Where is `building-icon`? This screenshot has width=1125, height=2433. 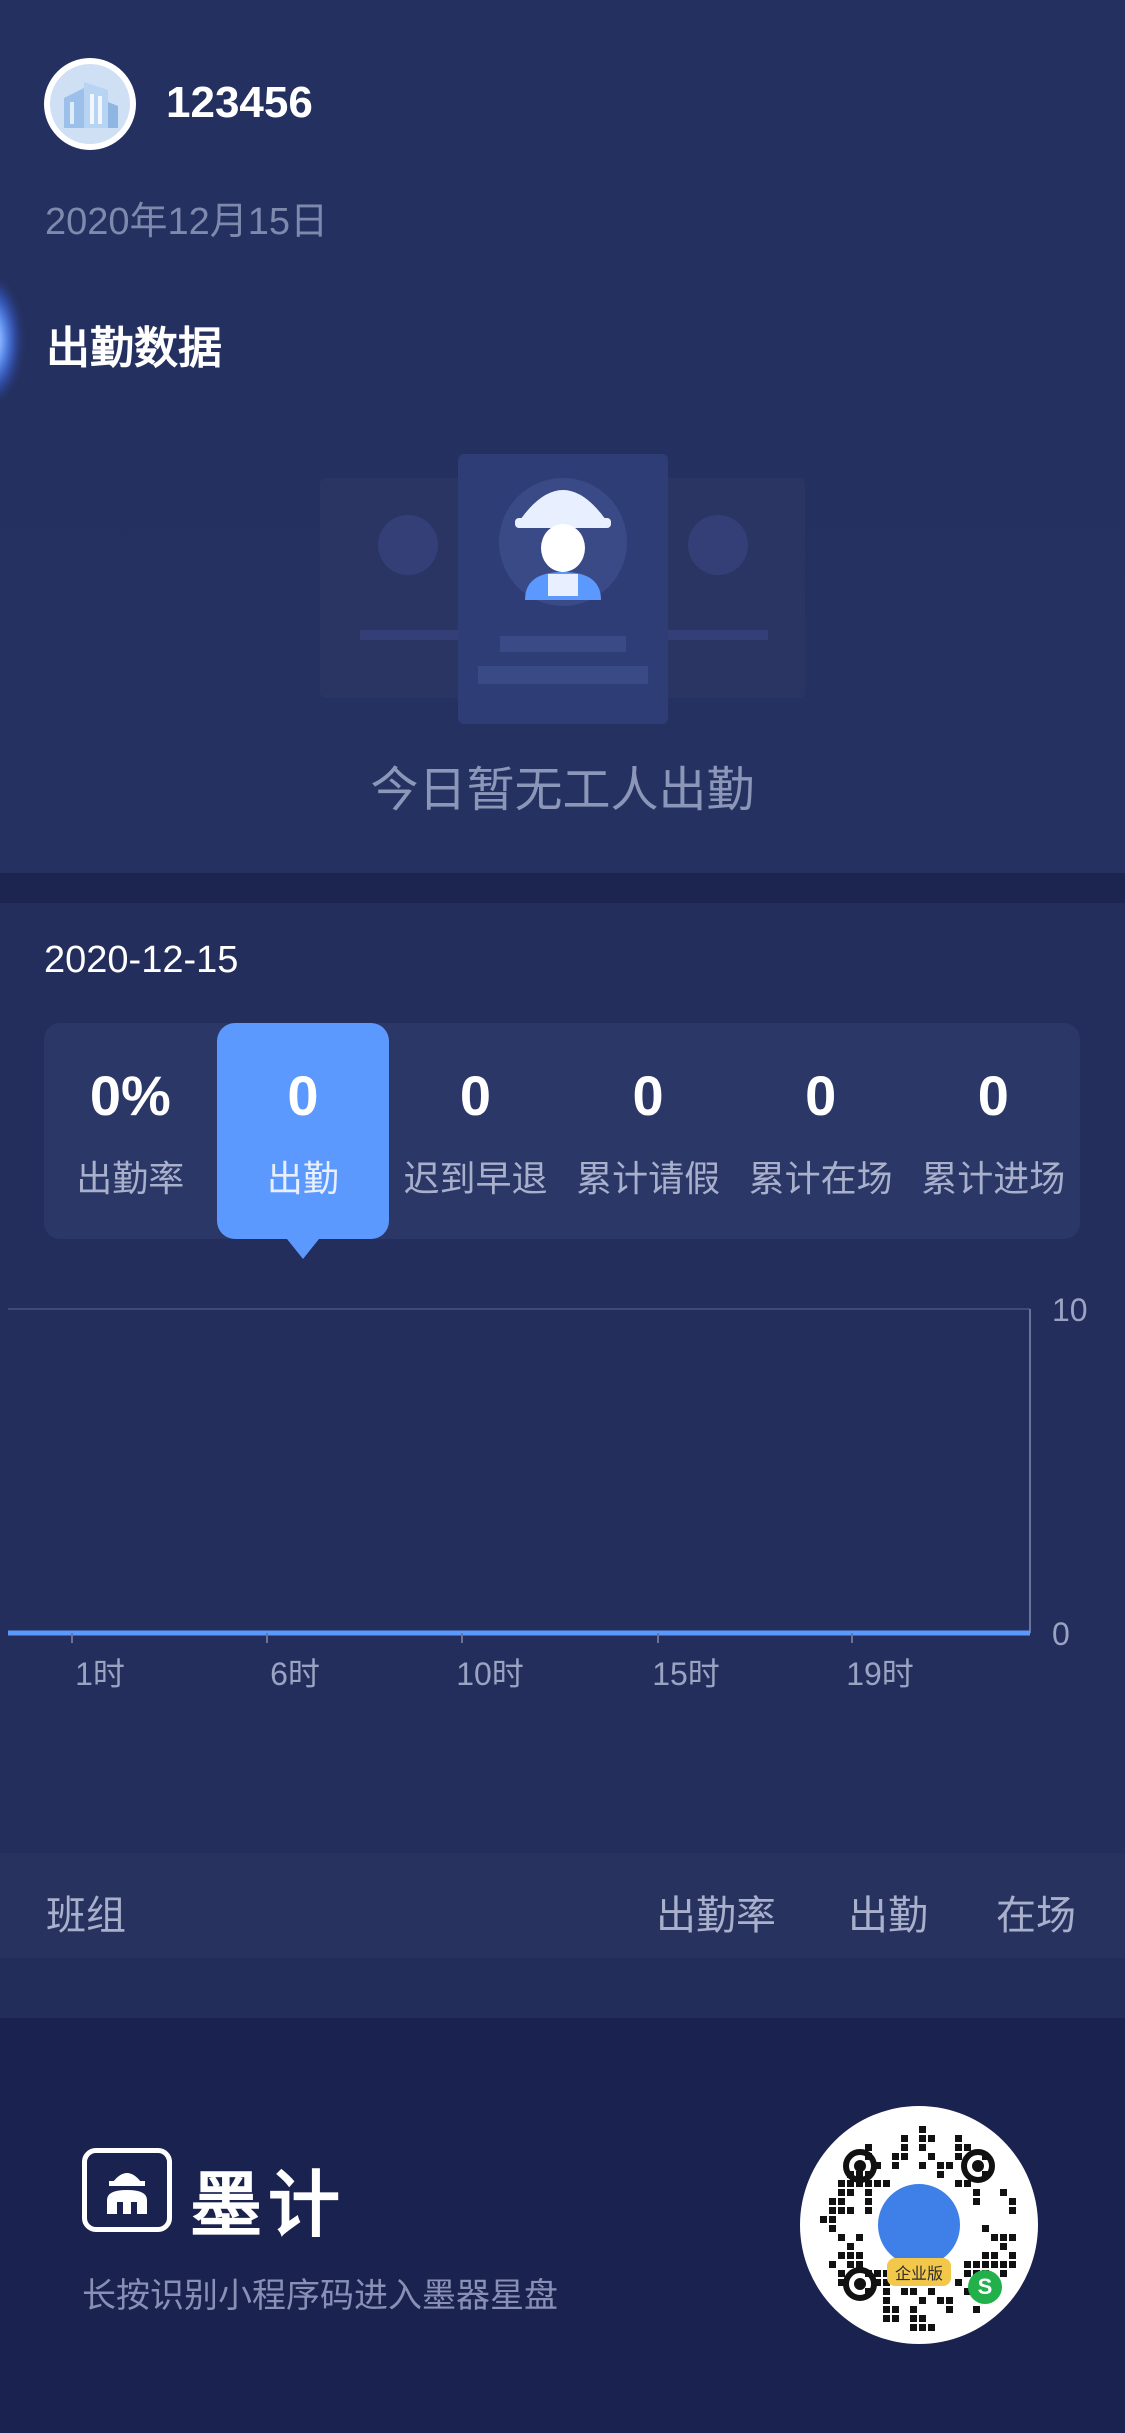
building-icon is located at coordinates (90, 104).